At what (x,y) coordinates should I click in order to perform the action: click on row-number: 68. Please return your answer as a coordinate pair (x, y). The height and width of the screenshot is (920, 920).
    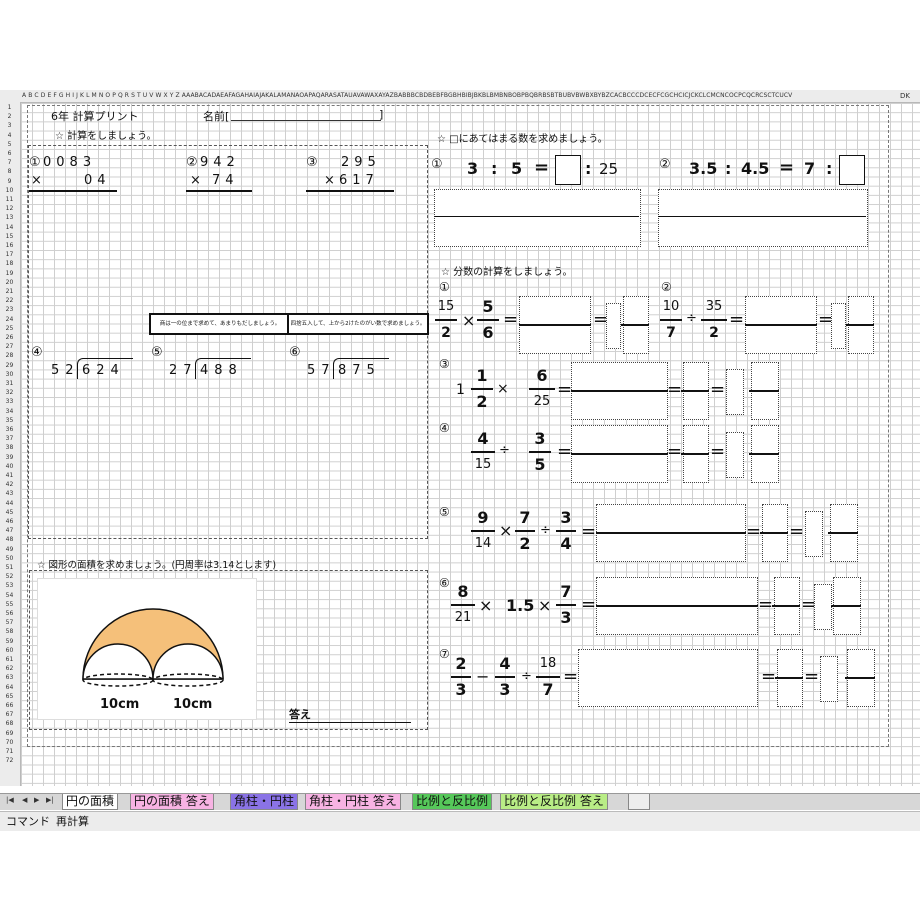
    Looking at the image, I should click on (9, 723).